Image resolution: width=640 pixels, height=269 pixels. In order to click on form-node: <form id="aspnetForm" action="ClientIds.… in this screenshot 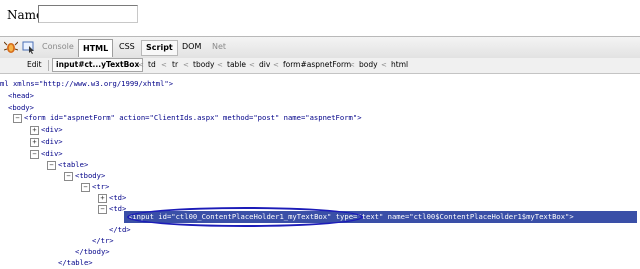, I will do `click(193, 118)`.